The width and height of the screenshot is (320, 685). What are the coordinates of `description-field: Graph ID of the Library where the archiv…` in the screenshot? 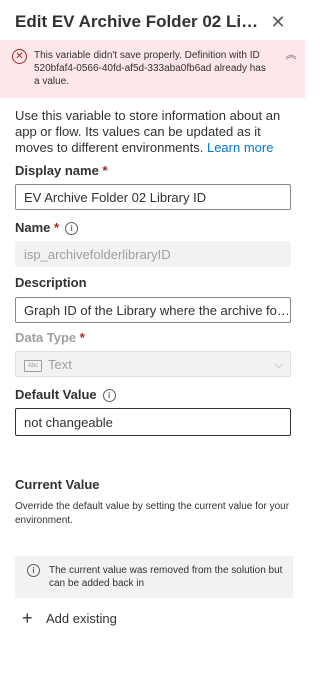 It's located at (153, 310).